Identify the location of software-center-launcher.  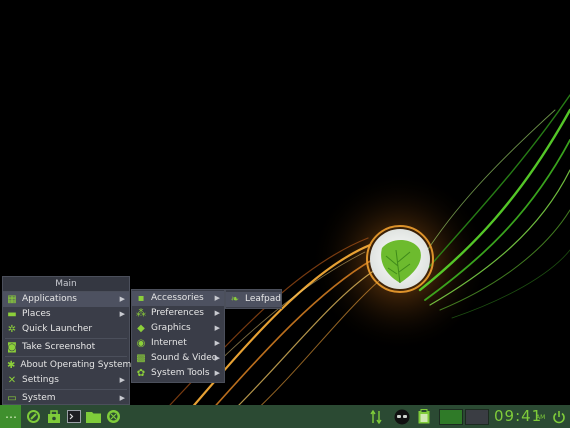
(53, 416).